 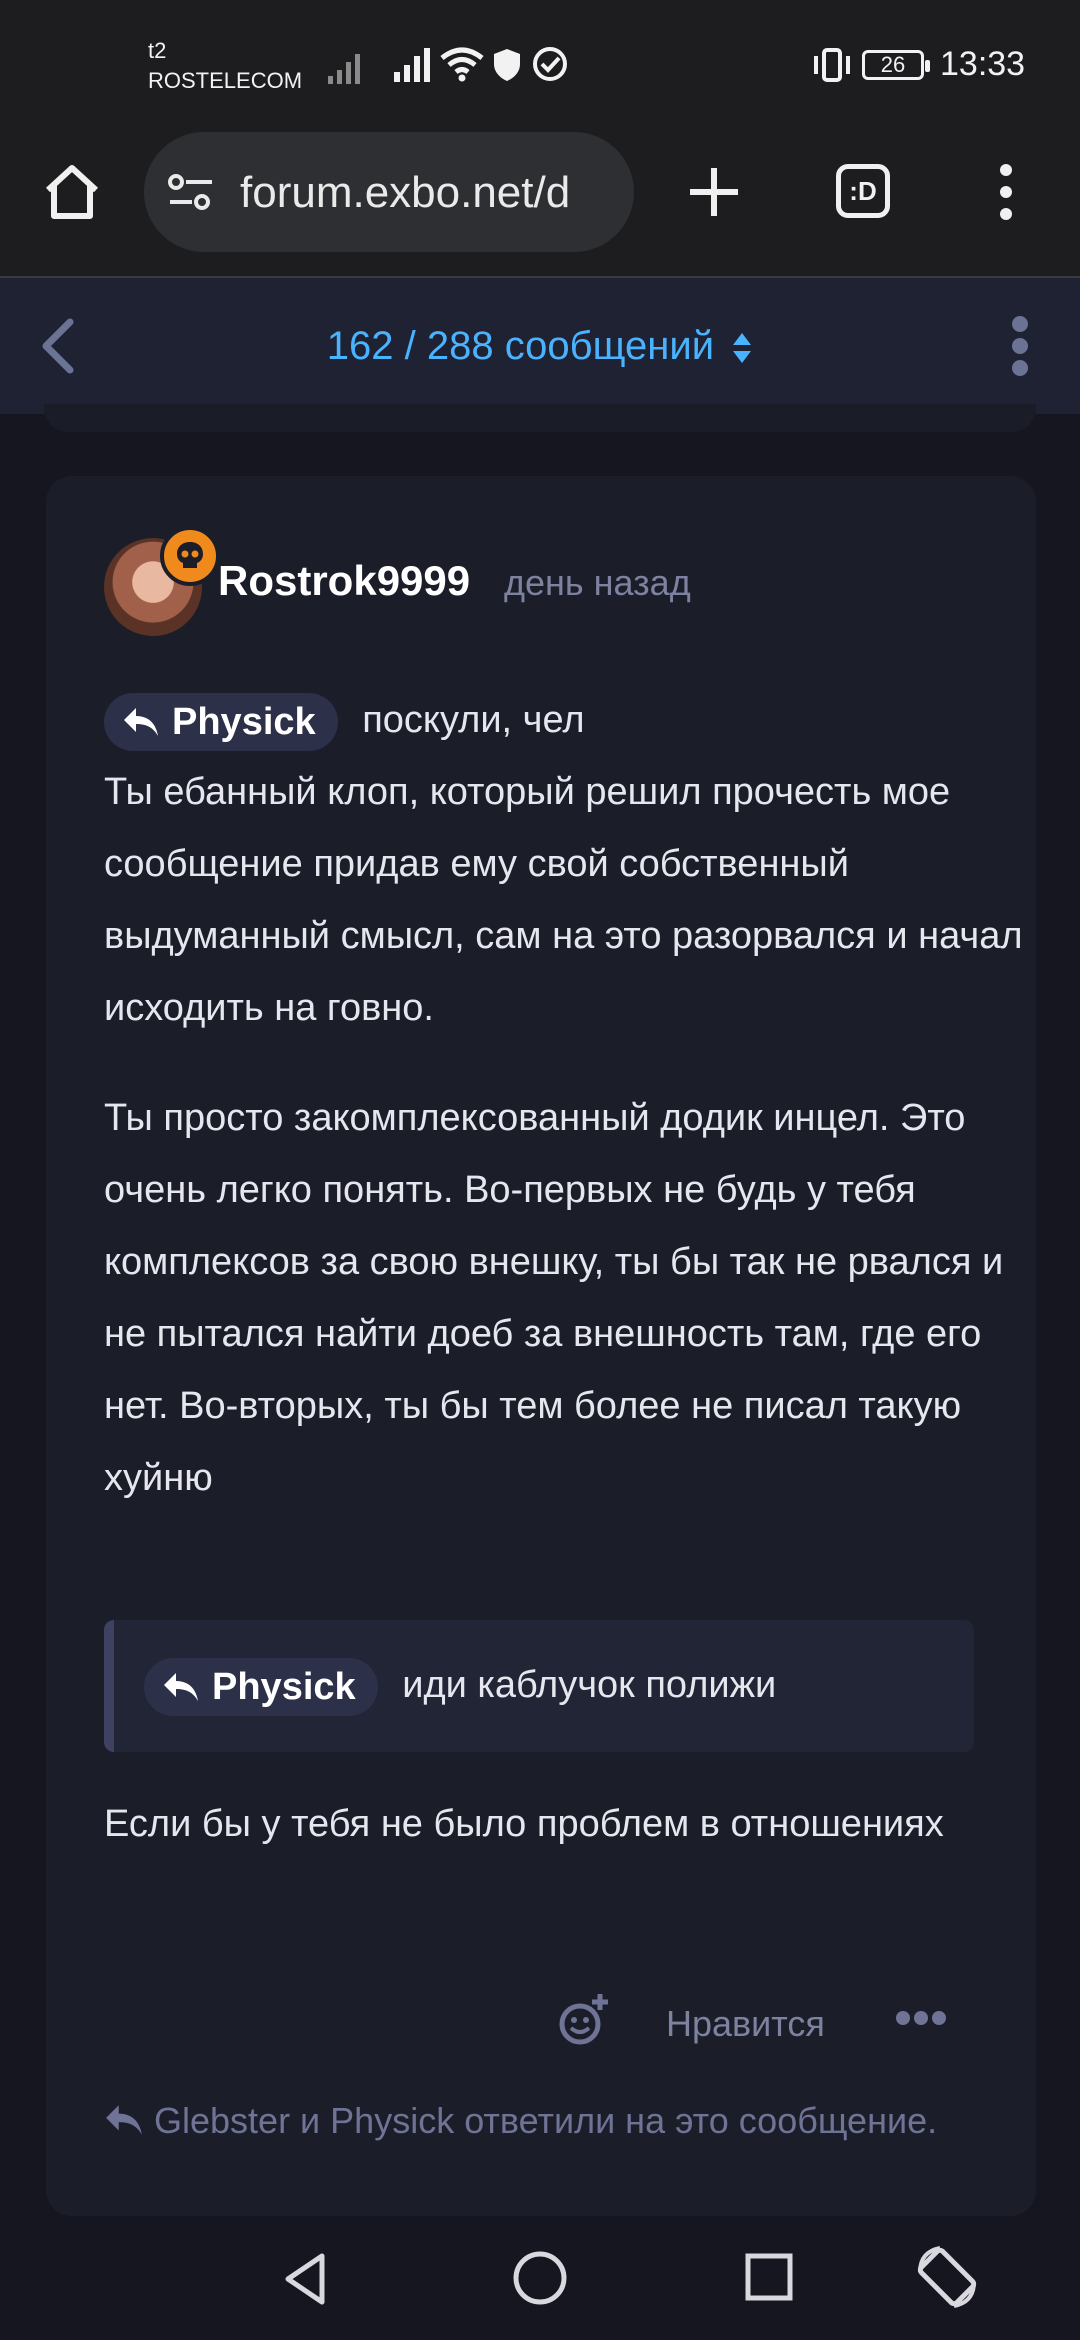 I want to click on new-tab-icon, so click(x=714, y=192).